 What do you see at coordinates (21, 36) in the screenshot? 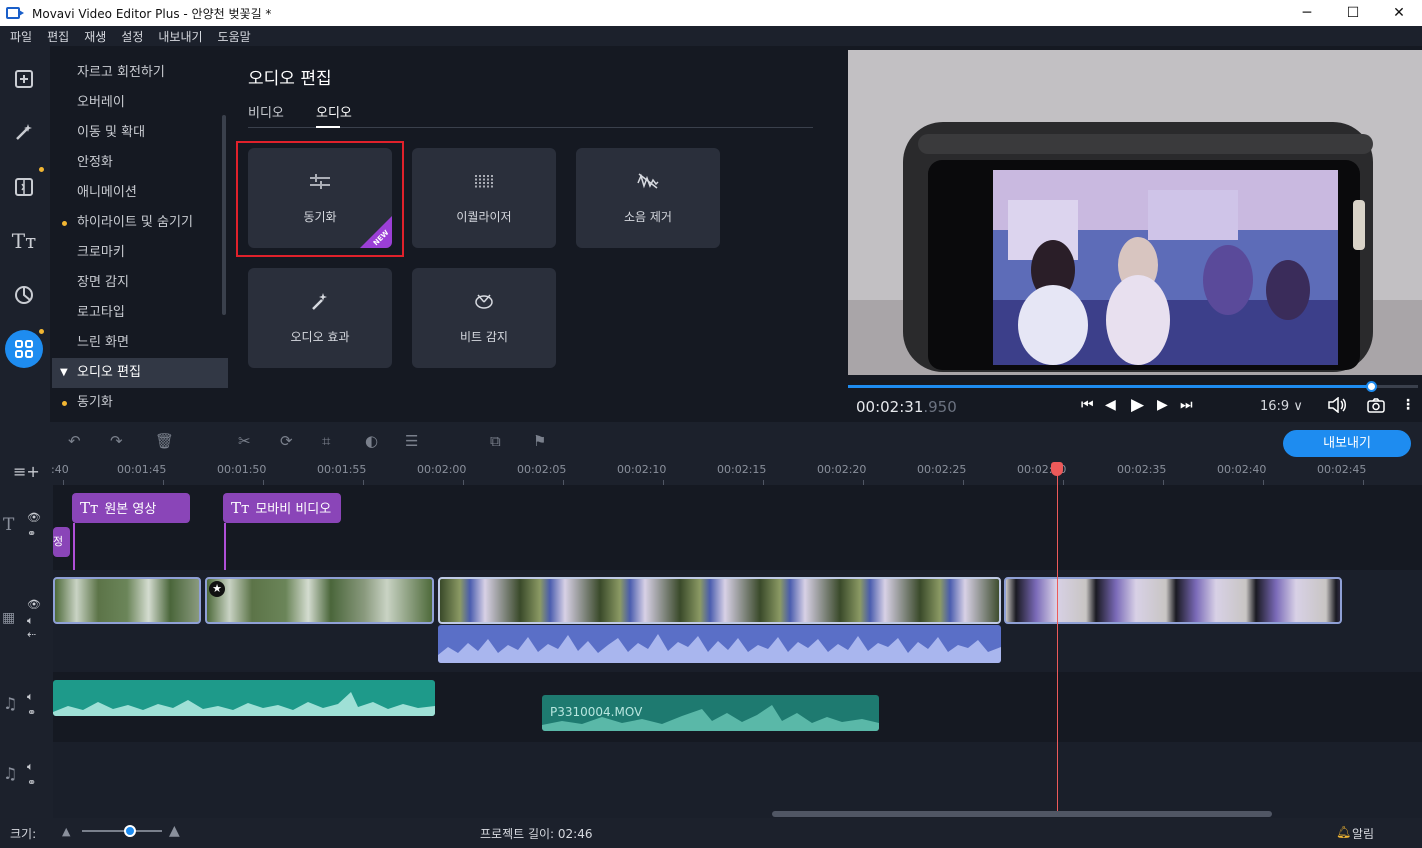
I see `menu-file: 파일` at bounding box center [21, 36].